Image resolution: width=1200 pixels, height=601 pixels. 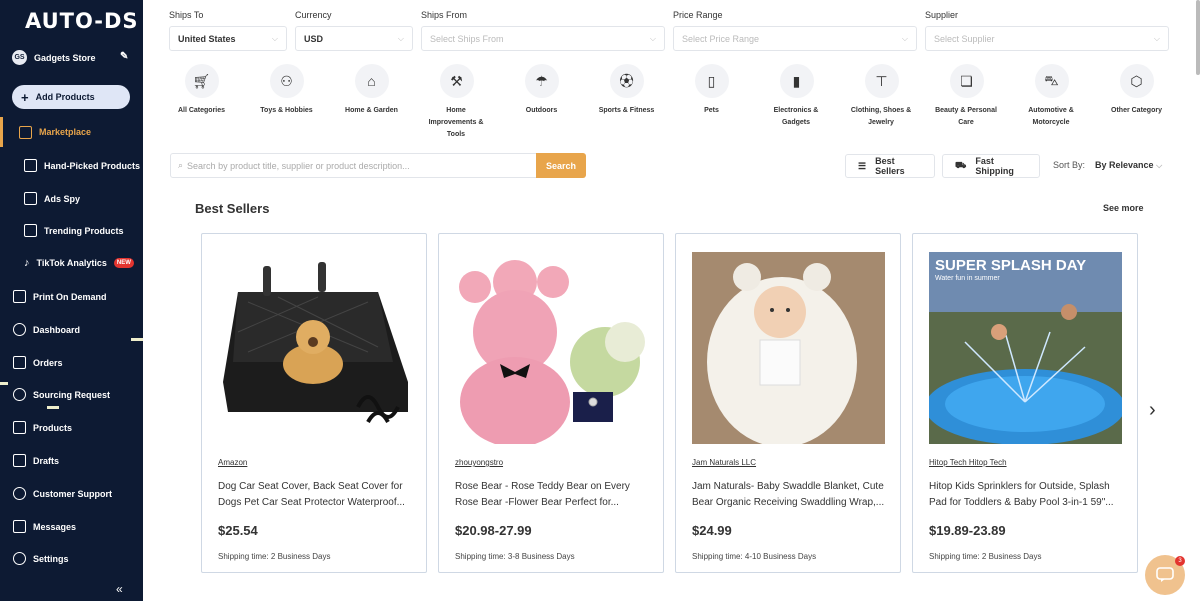 I want to click on supplier-link: Hitop Tech Hitop Tech, so click(x=968, y=462).